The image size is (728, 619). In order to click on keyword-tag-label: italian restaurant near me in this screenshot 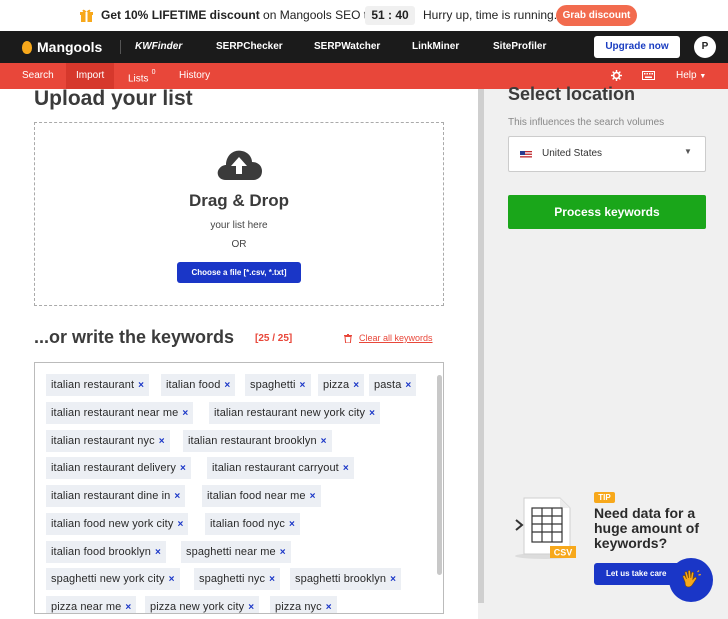, I will do `click(115, 413)`.